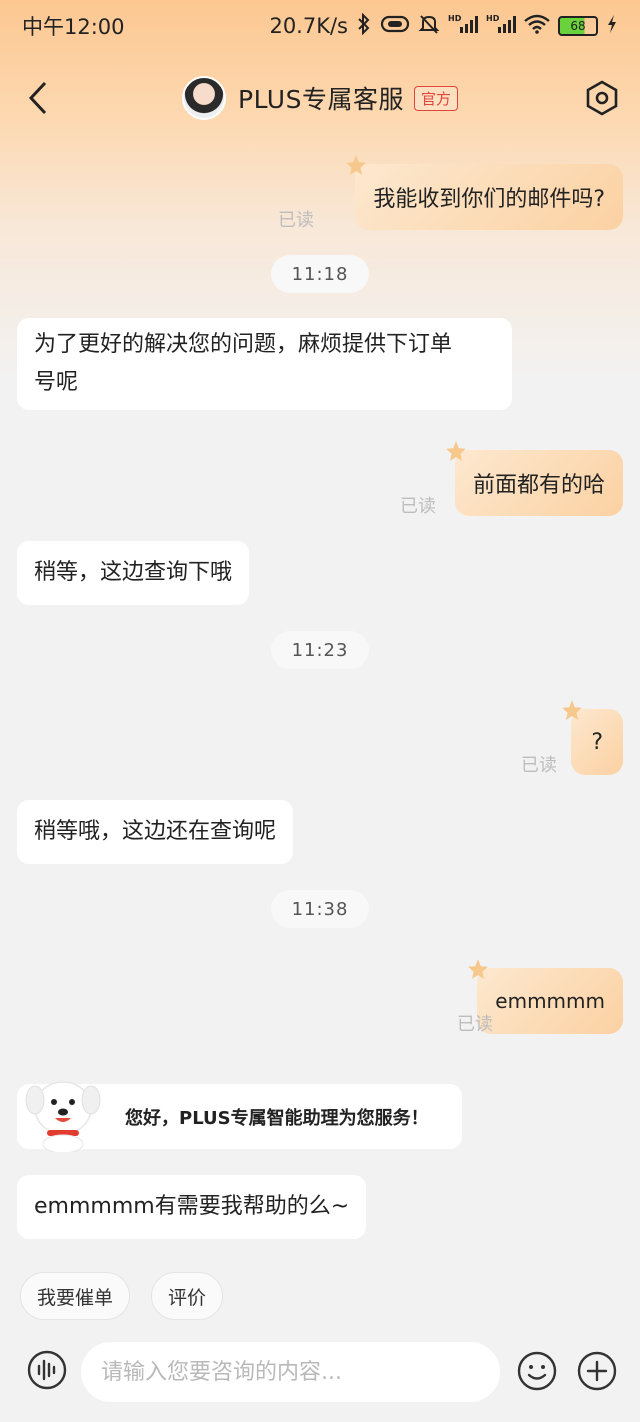 This screenshot has width=640, height=1422. I want to click on message-bubble-incoming: emmmmm有需要我帮助的么~, so click(192, 1207).